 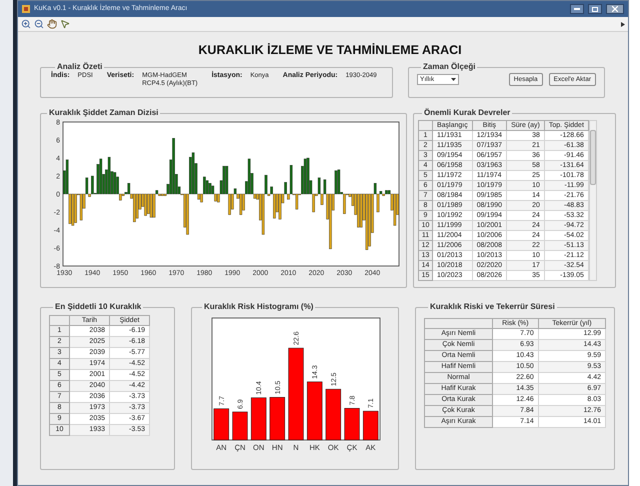 I want to click on minimize-button, so click(x=577, y=9).